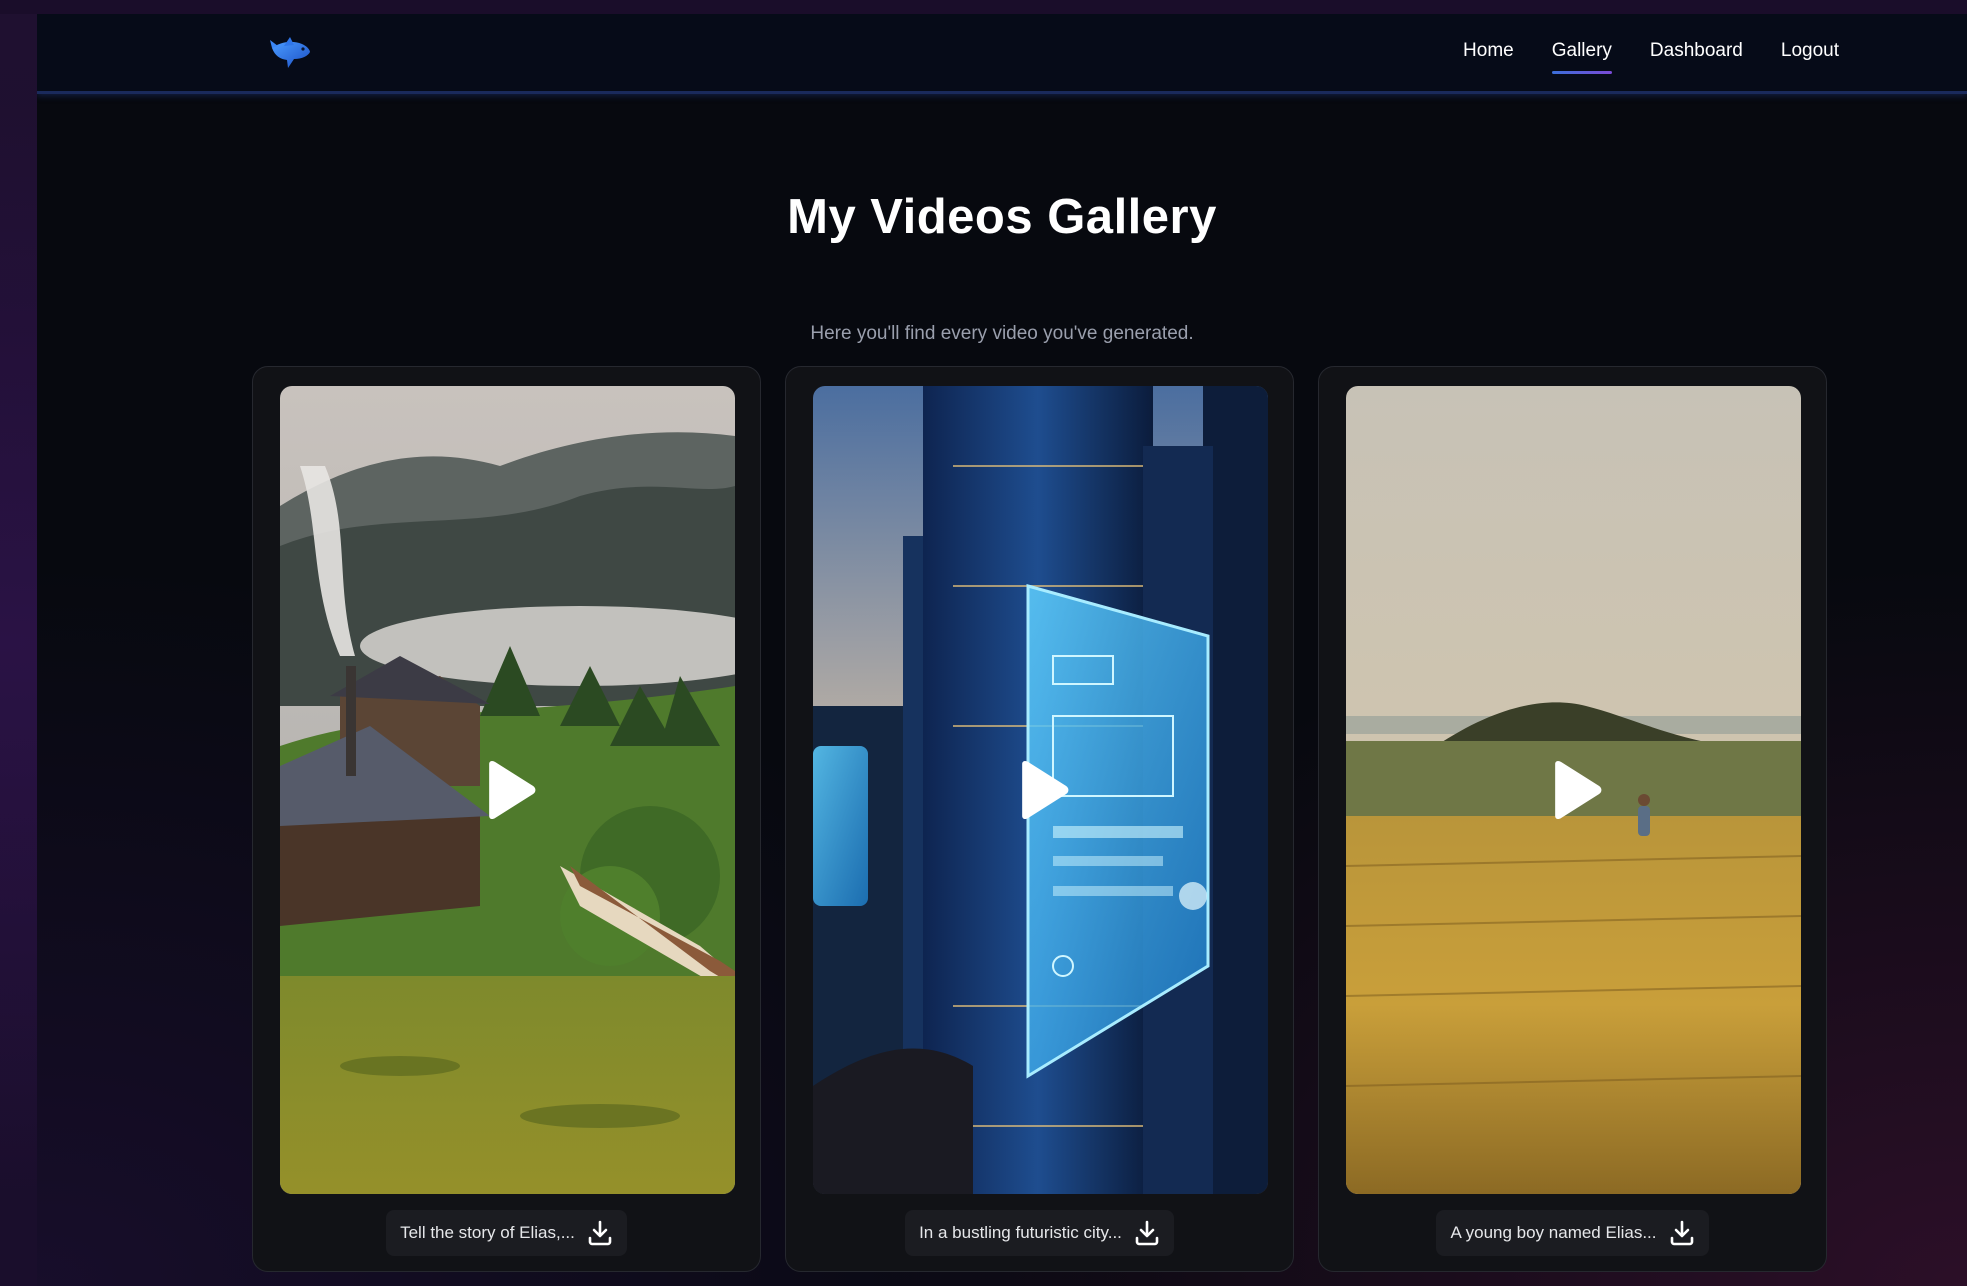 This screenshot has width=1967, height=1286. I want to click on navbar: Home Gallery Dashboard Logout, so click(1002, 54).